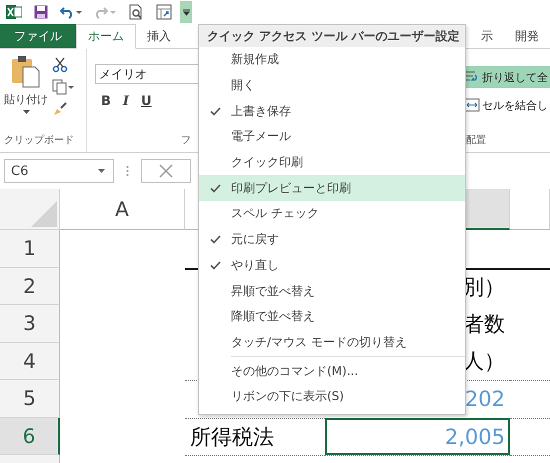  I want to click on format-button: I, so click(126, 101).